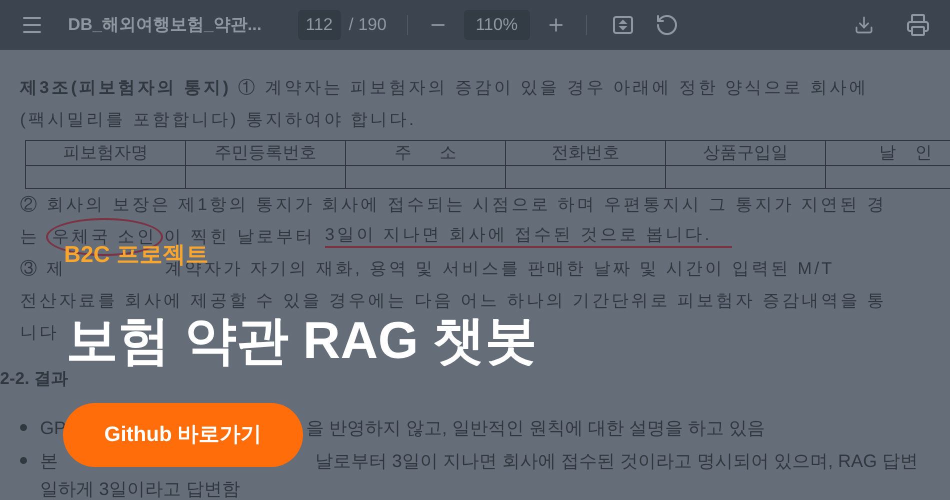 The image size is (950, 500). I want to click on section-heading: 2-2. 결과, so click(34, 379).